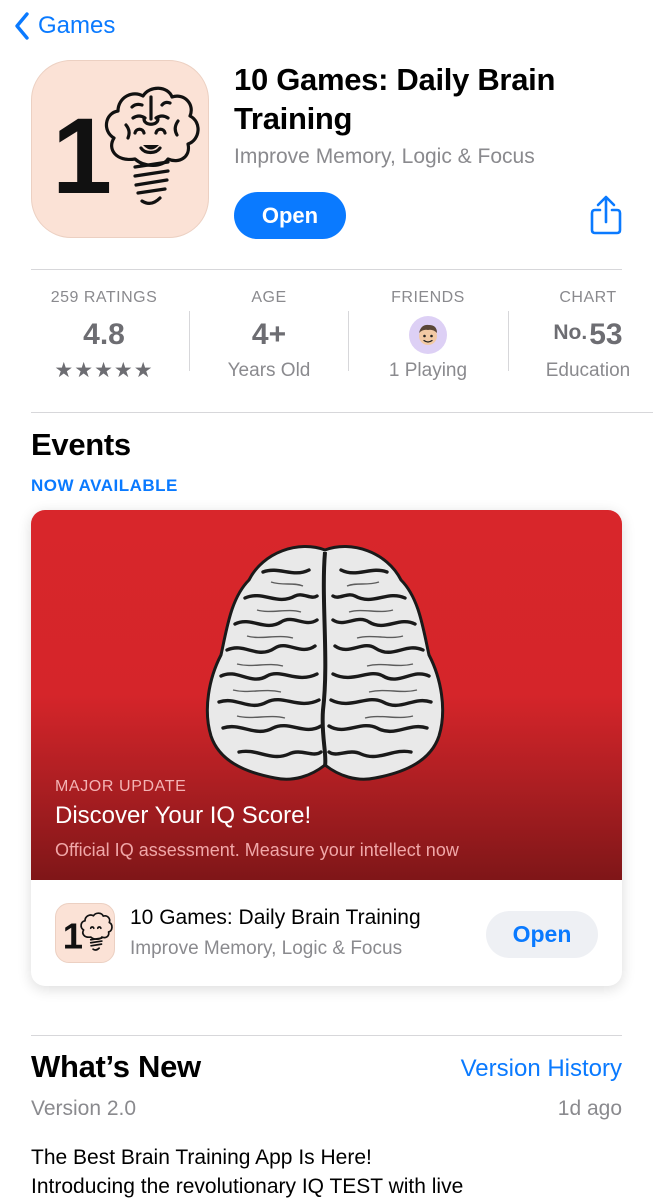 This screenshot has height=1200, width=653. What do you see at coordinates (269, 297) in the screenshot?
I see `age-label: AGE` at bounding box center [269, 297].